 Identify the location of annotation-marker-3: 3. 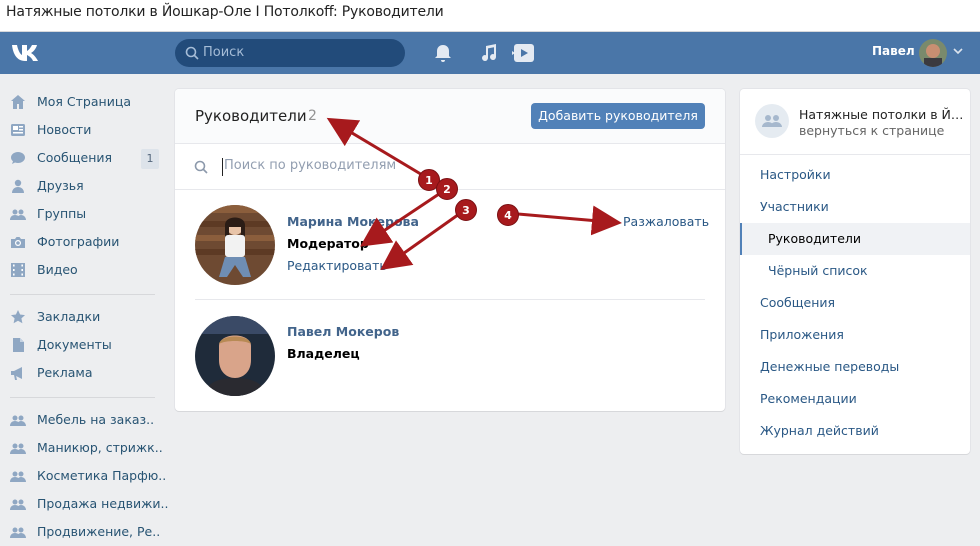
(466, 210).